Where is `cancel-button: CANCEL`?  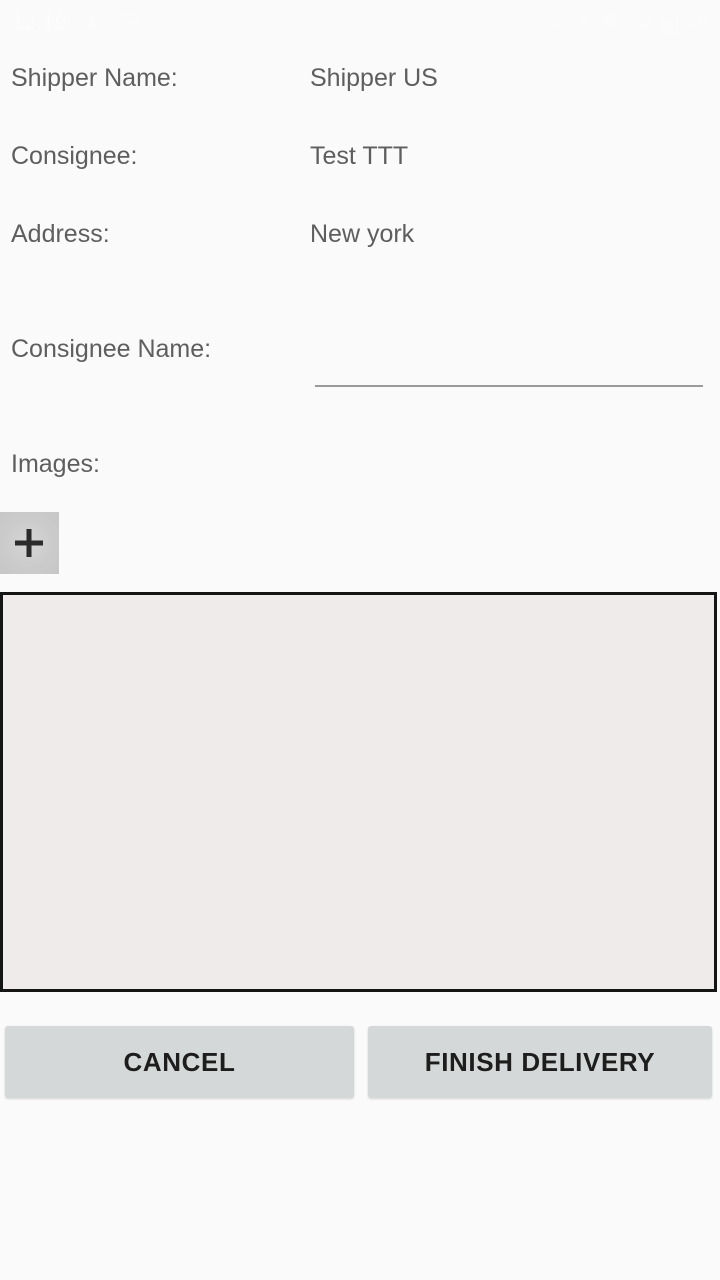
cancel-button: CANCEL is located at coordinates (179, 1062).